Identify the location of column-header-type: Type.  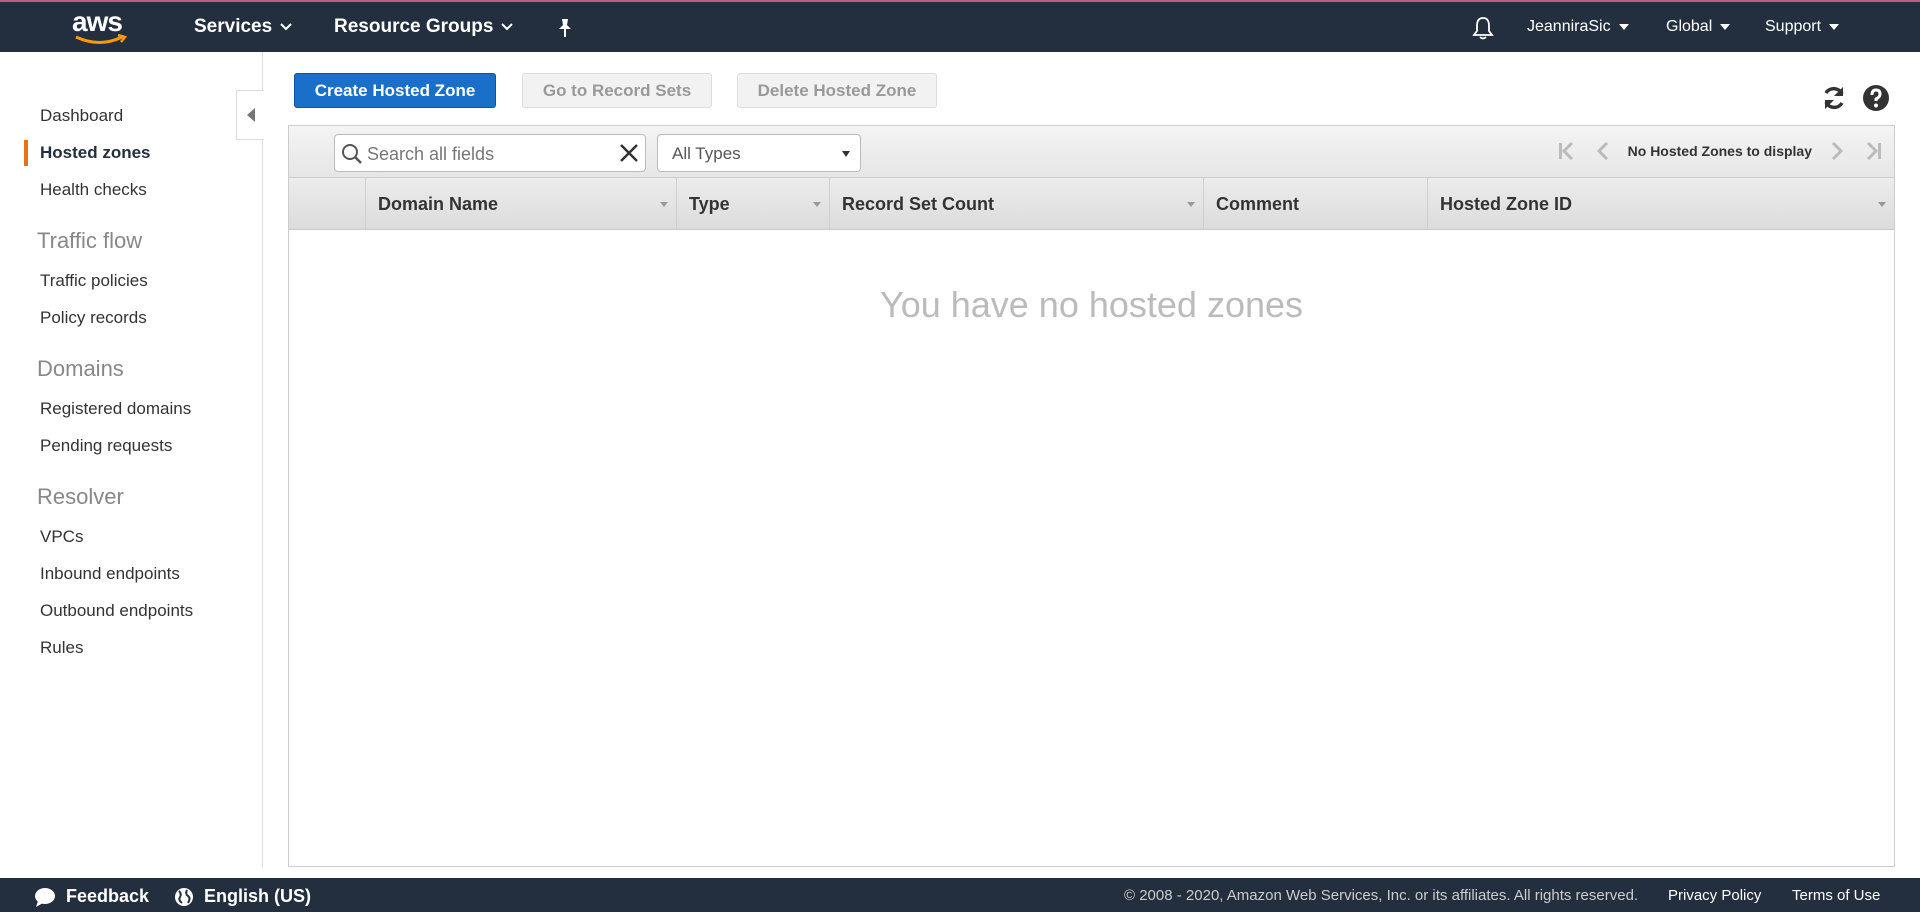
(752, 204).